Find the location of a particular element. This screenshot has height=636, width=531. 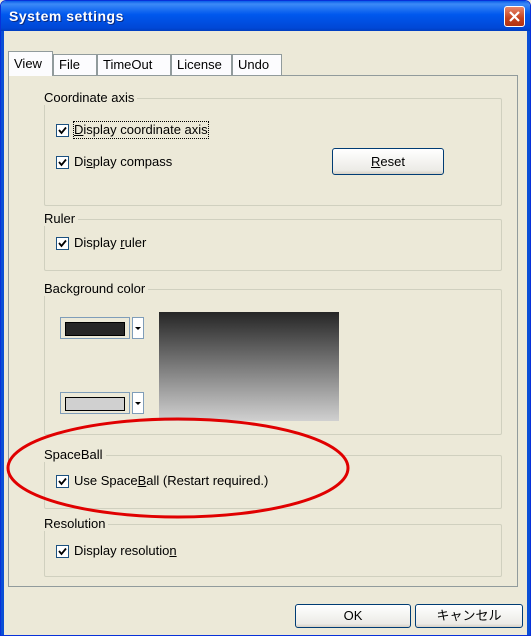

resolution-legend: Resolution is located at coordinates (76, 523).